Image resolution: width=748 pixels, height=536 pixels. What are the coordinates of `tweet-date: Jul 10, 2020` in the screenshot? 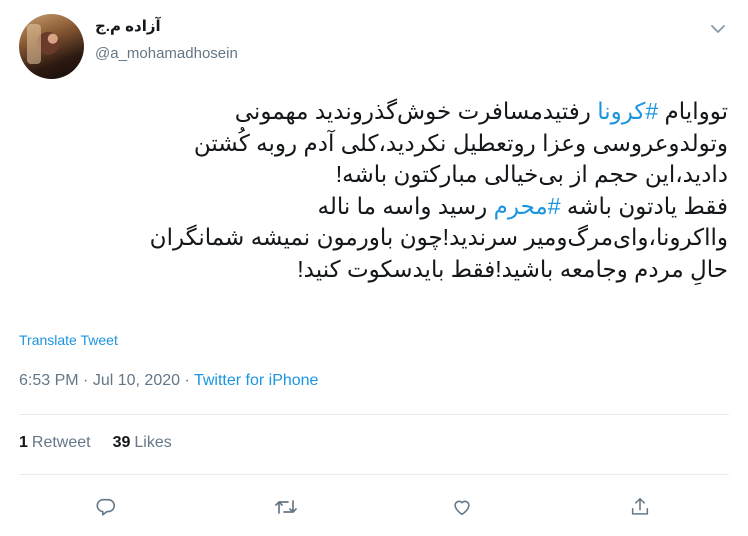 It's located at (136, 380).